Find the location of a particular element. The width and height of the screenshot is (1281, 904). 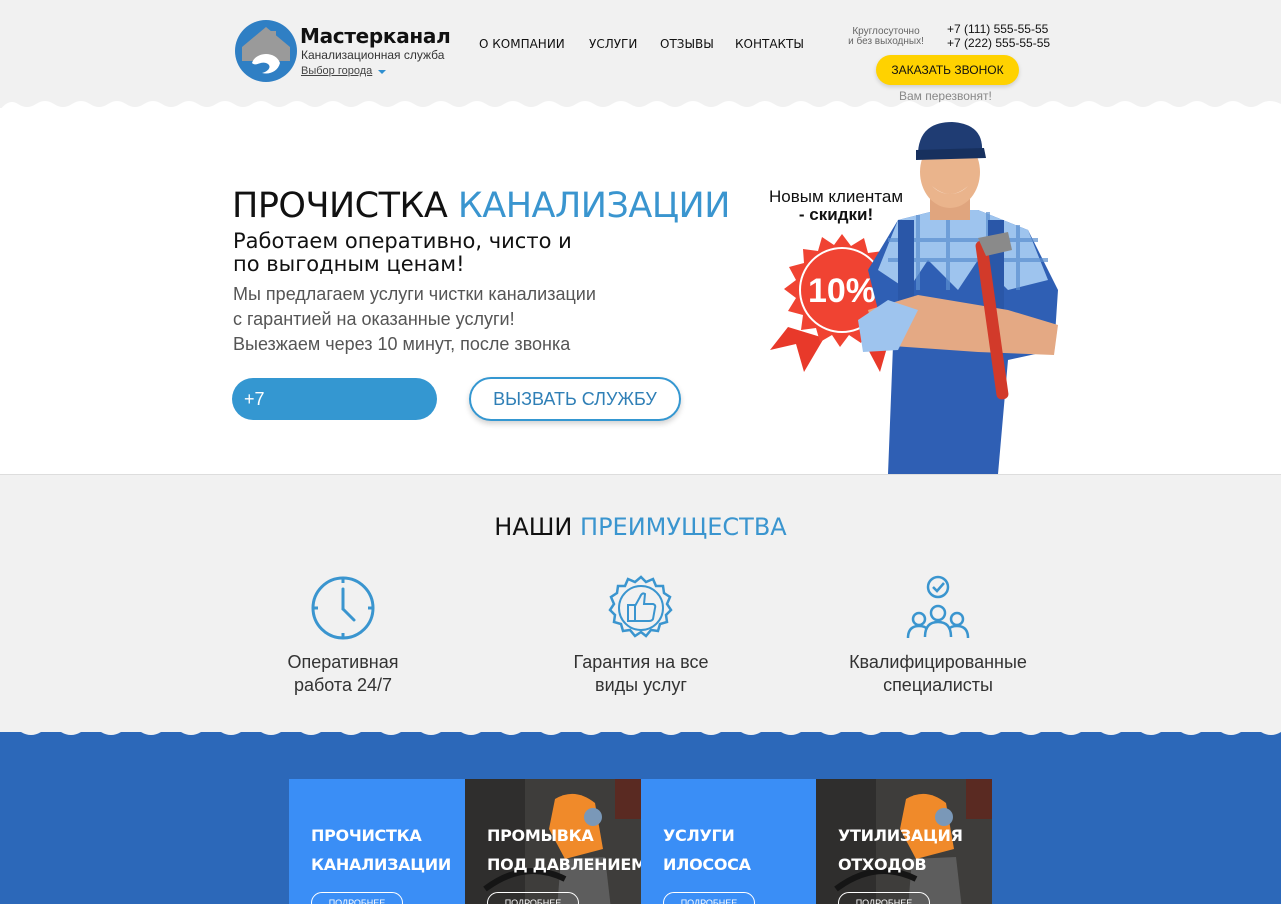

working-hours-line2: и без выходных! is located at coordinates (886, 41).